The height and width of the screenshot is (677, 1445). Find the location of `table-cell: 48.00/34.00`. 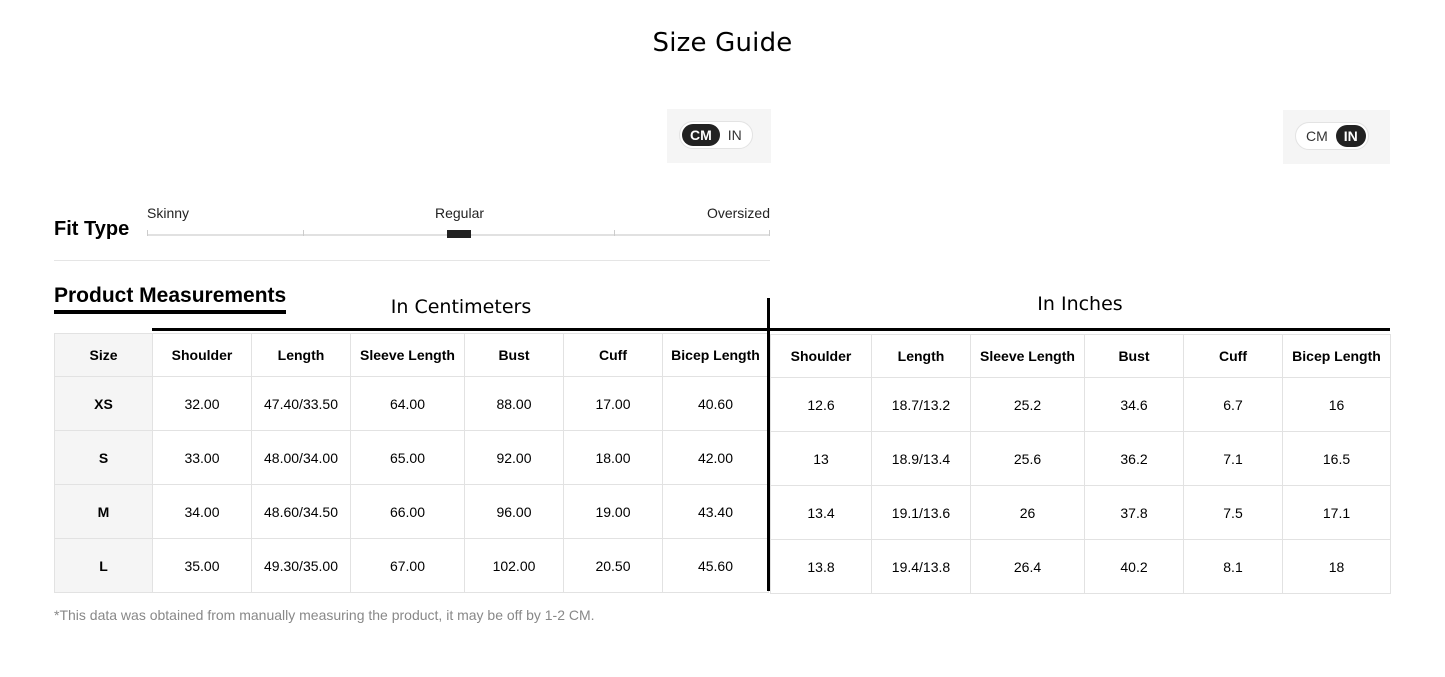

table-cell: 48.00/34.00 is located at coordinates (301, 457).